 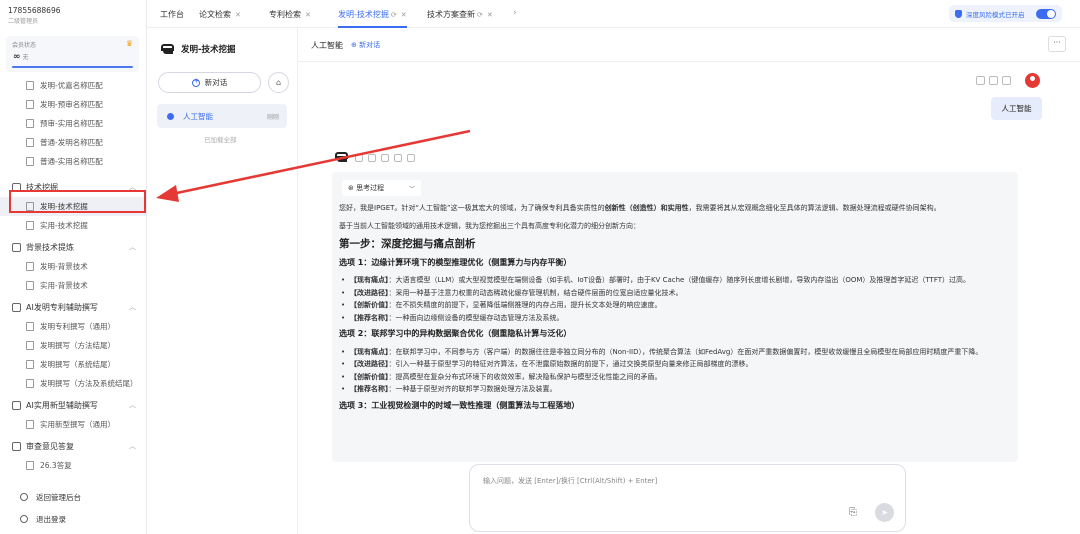 I want to click on chevron-right-icon: ›, so click(x=515, y=13).